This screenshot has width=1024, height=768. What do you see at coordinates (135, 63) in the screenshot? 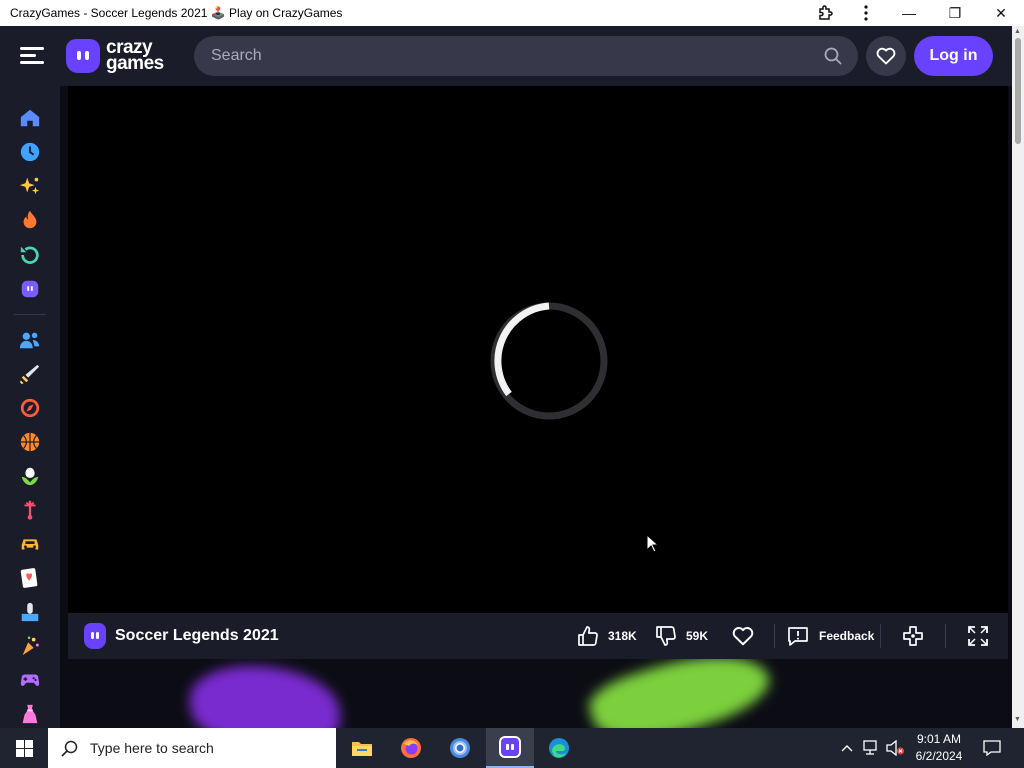
I see `logo-text-games: games` at bounding box center [135, 63].